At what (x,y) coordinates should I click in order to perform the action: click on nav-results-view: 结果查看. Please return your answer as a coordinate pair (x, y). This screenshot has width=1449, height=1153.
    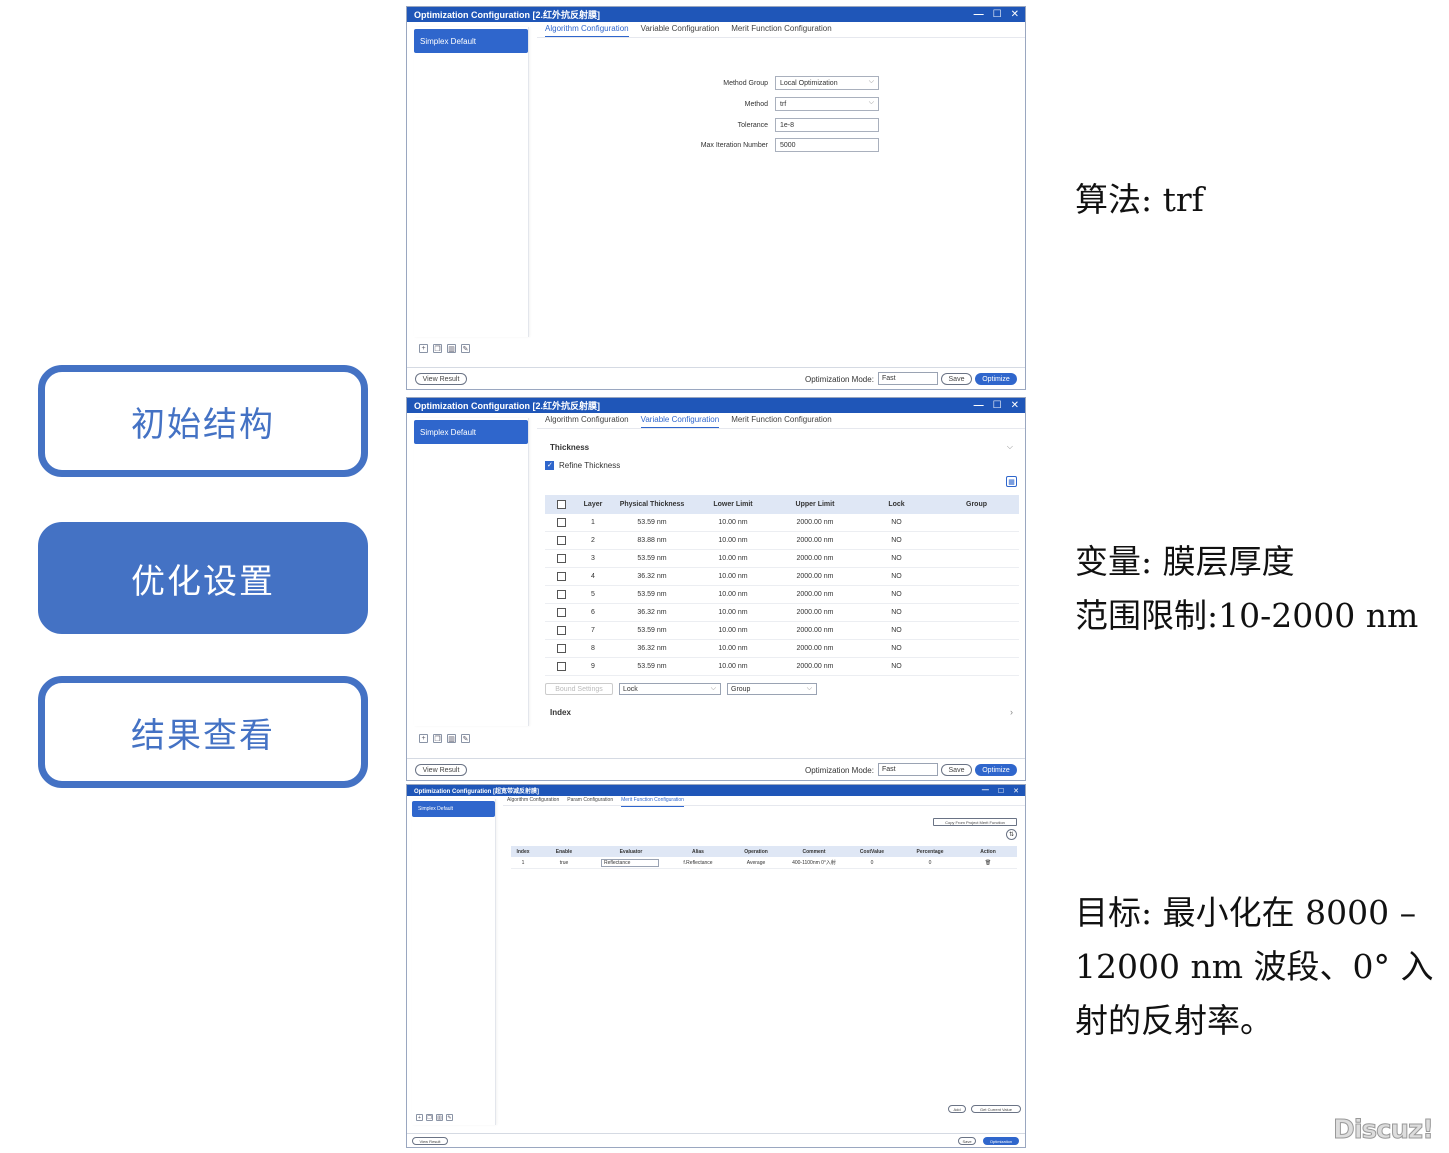
    Looking at the image, I should click on (203, 732).